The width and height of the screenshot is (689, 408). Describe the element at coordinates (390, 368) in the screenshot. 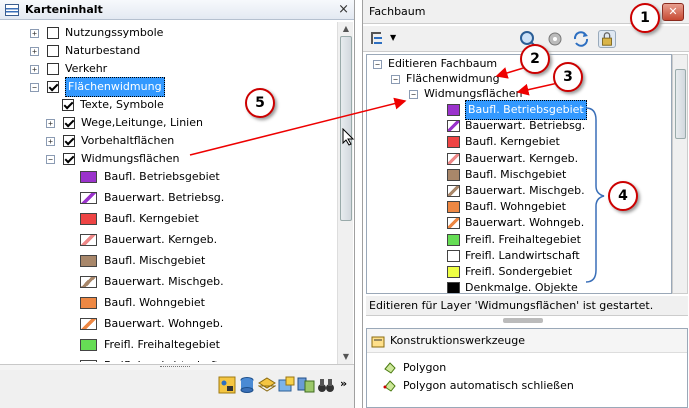

I see `polygon-icon` at that location.